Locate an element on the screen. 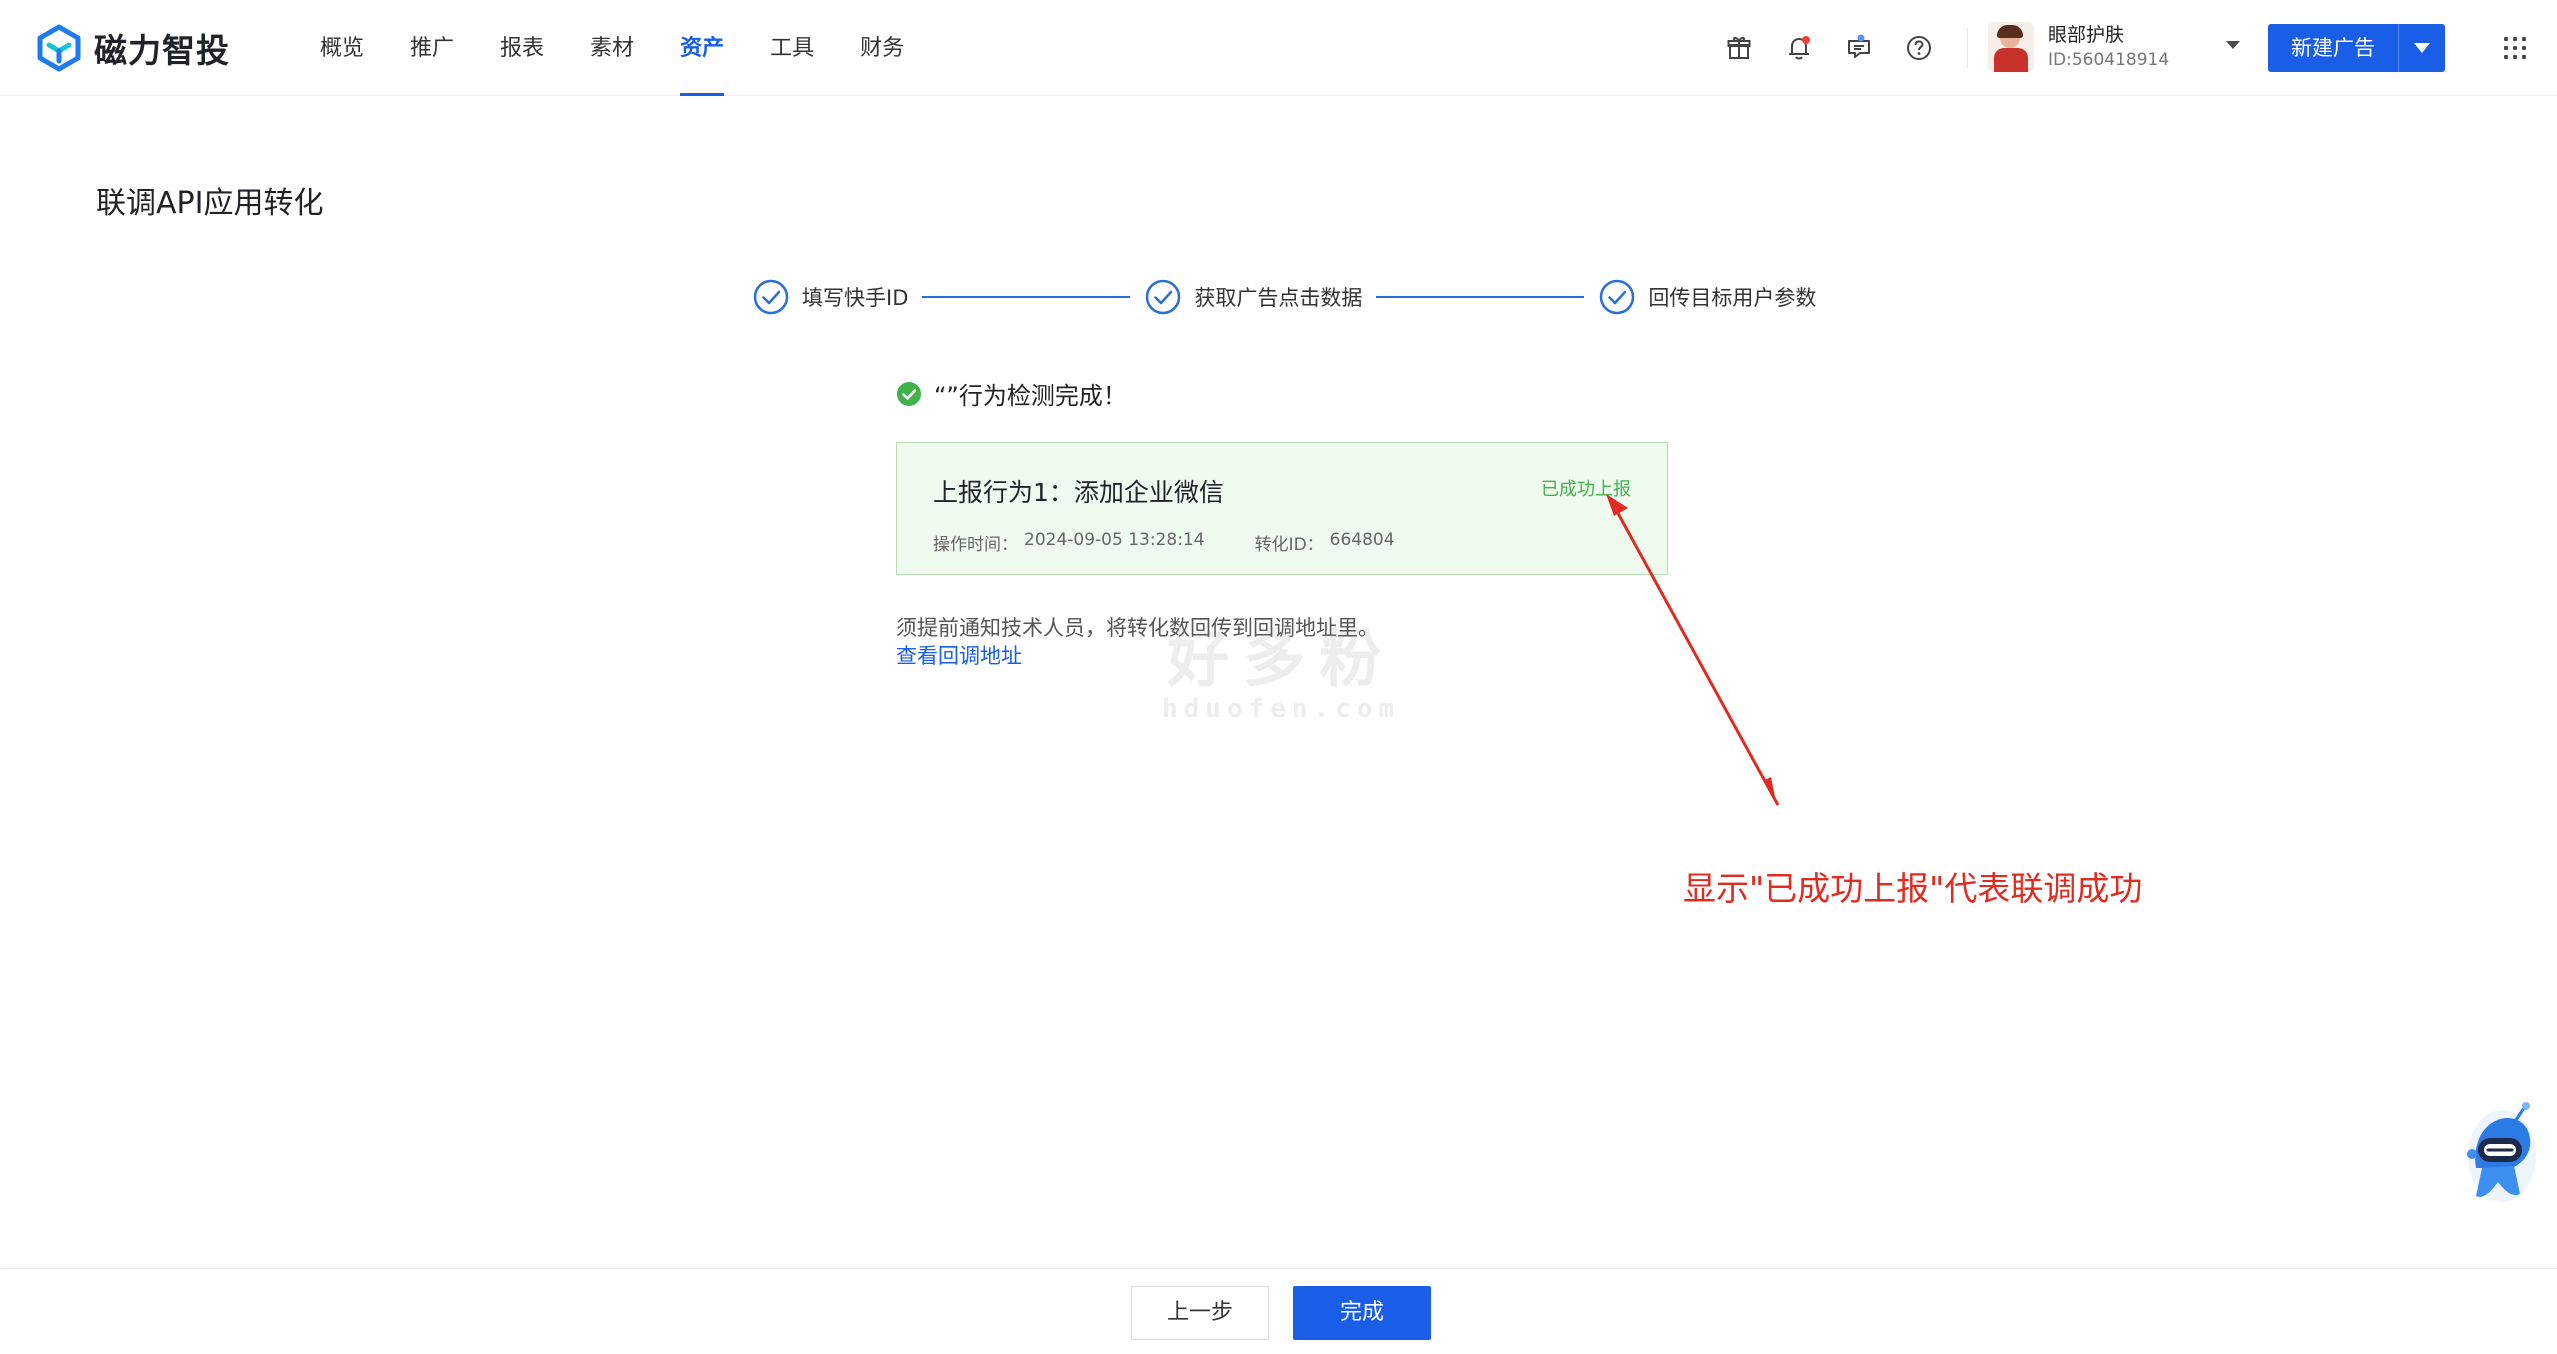 The width and height of the screenshot is (2557, 1354). main-nav: 概览 推广 报表 素材 资产 工具 财务 is located at coordinates (635, 48).